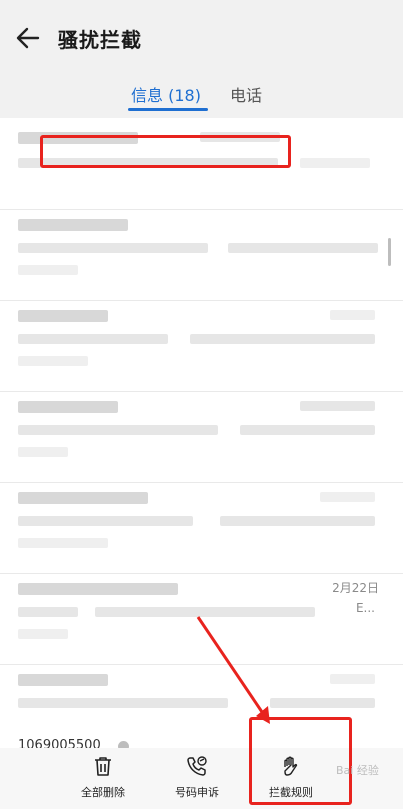  What do you see at coordinates (103, 792) in the screenshot?
I see `delete-all-label: 全部删除` at bounding box center [103, 792].